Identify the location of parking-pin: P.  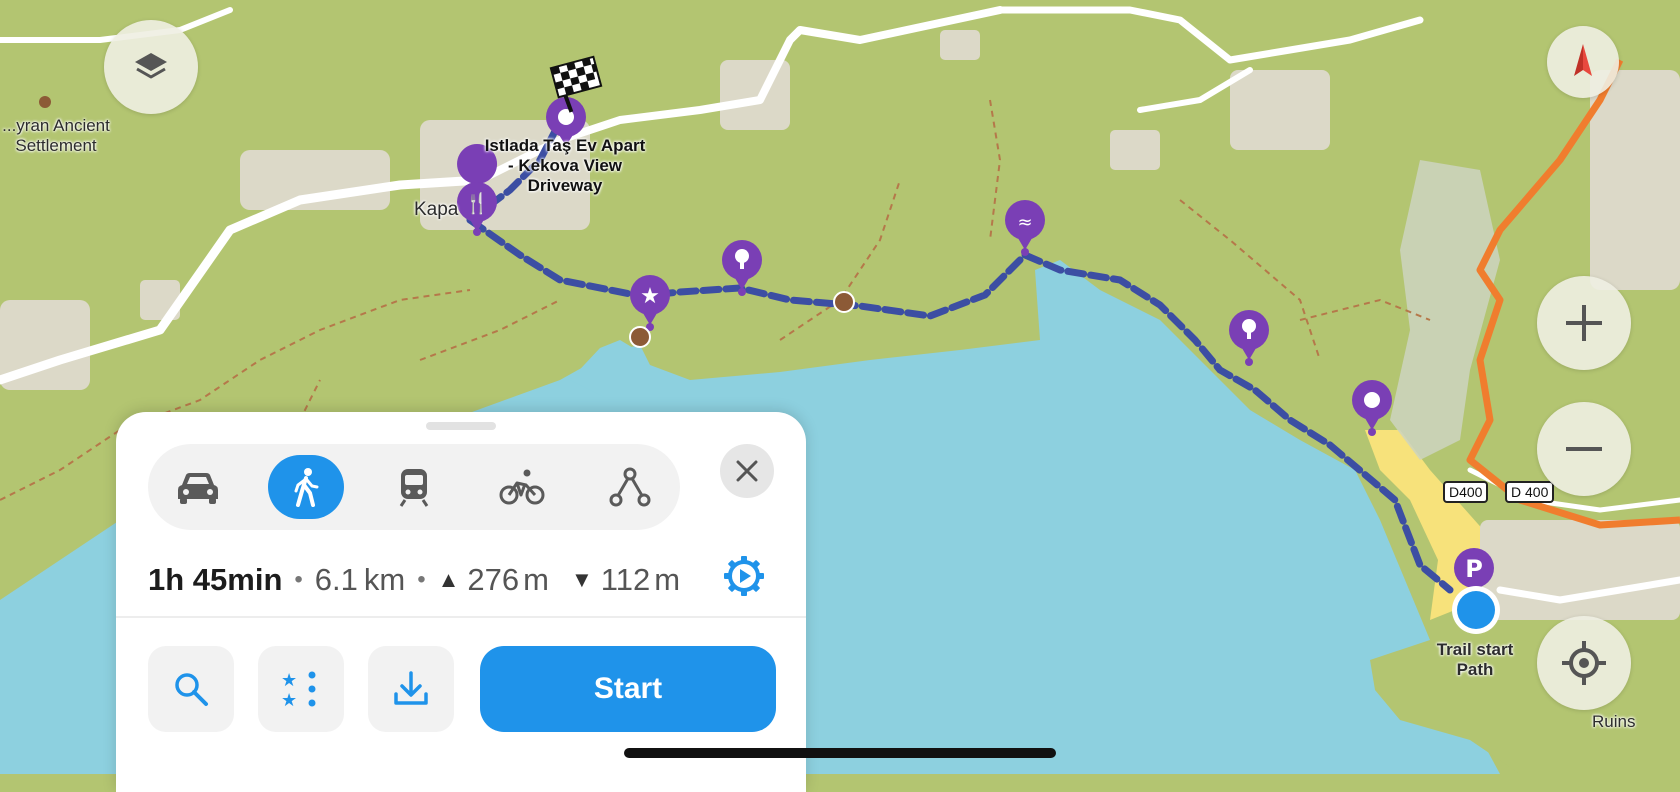
(1474, 568).